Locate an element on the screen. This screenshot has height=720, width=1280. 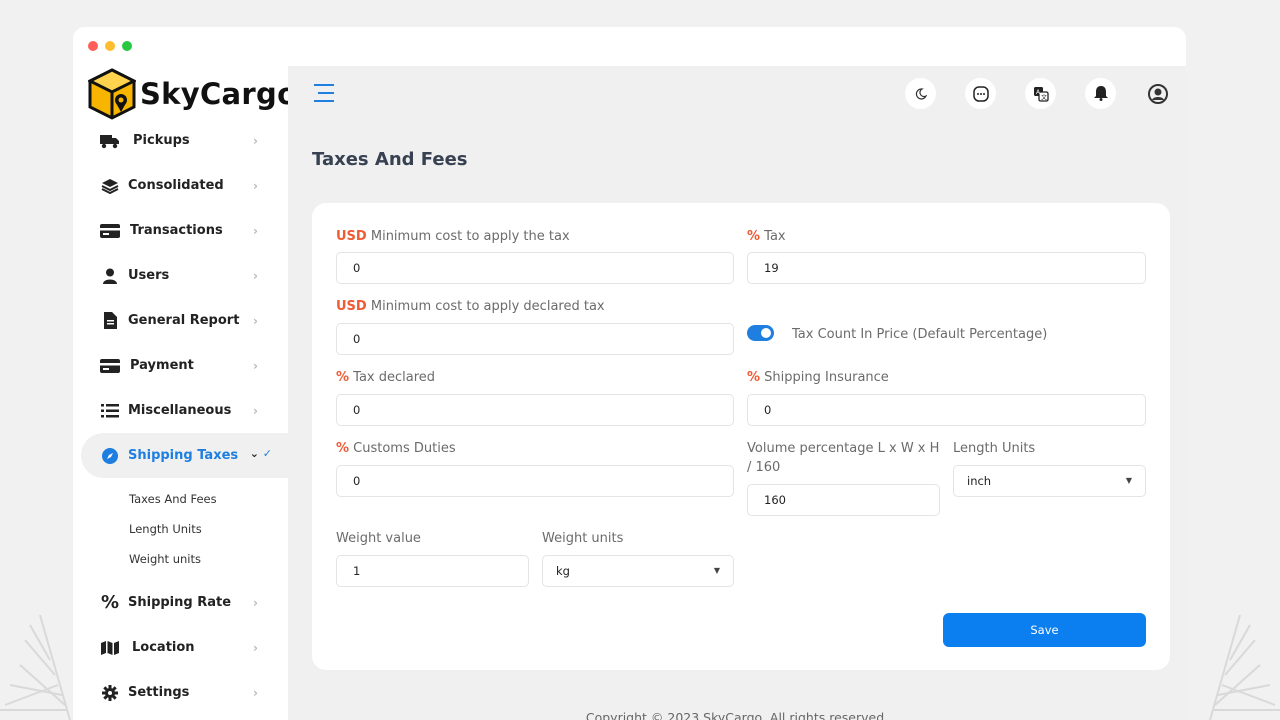
sidebar-item-label: Payment is located at coordinates (162, 365).